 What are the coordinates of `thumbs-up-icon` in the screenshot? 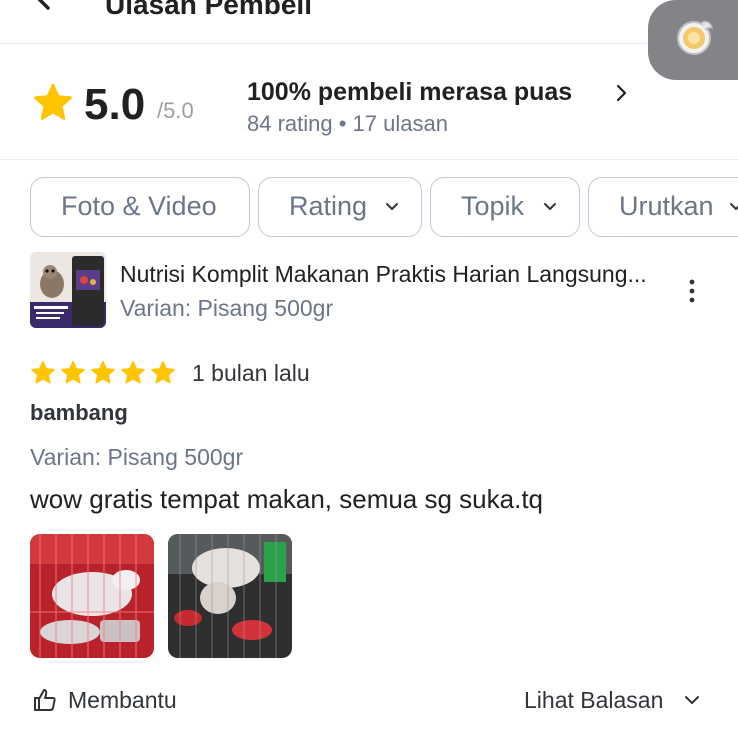 It's located at (45, 700).